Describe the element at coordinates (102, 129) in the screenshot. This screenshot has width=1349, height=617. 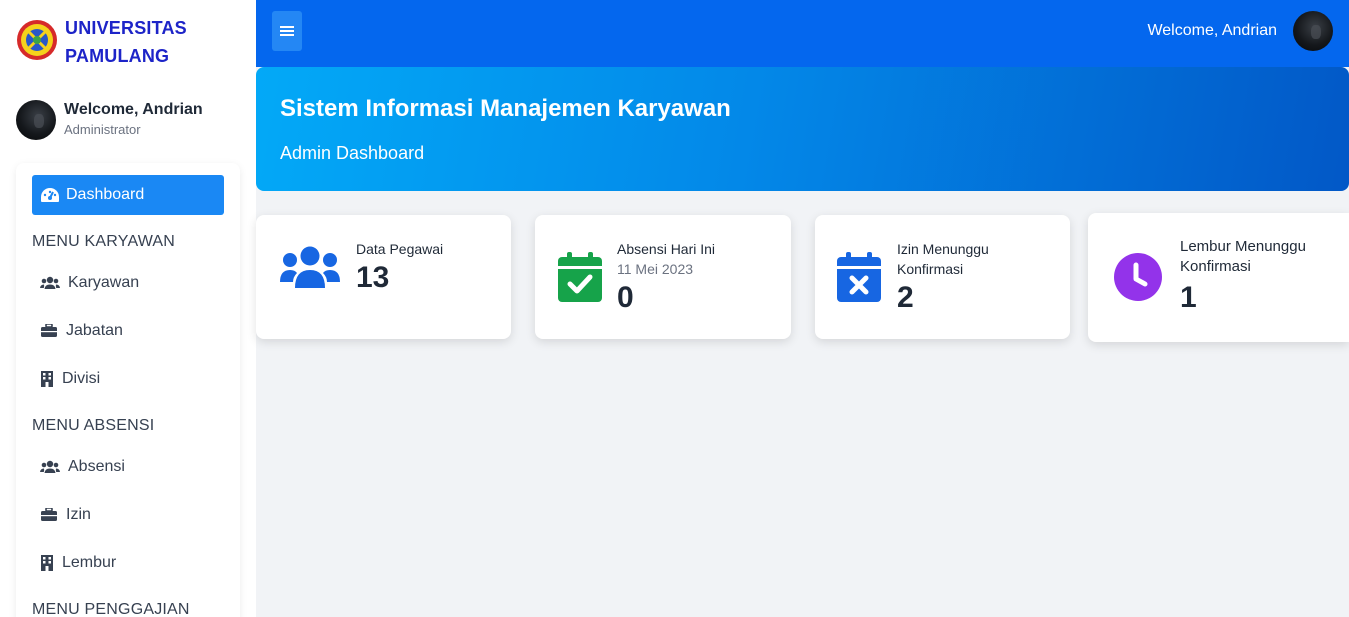
I see `sidebar-user-role: Administrator` at that location.